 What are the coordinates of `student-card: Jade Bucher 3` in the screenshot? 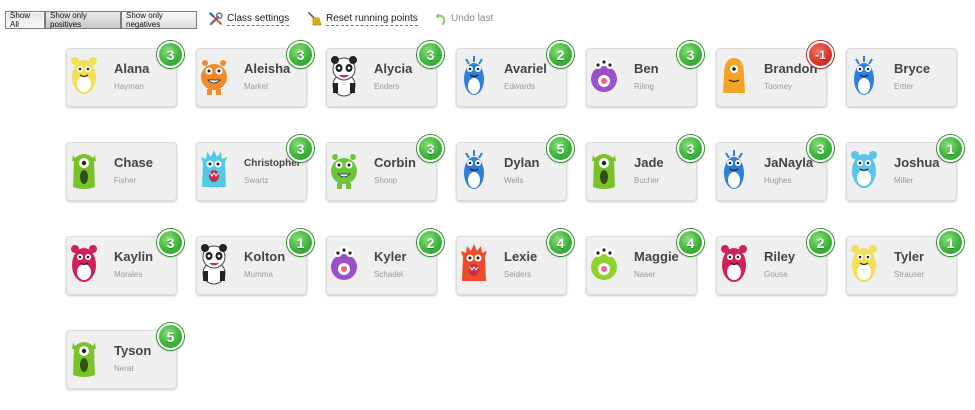 It's located at (645, 168).